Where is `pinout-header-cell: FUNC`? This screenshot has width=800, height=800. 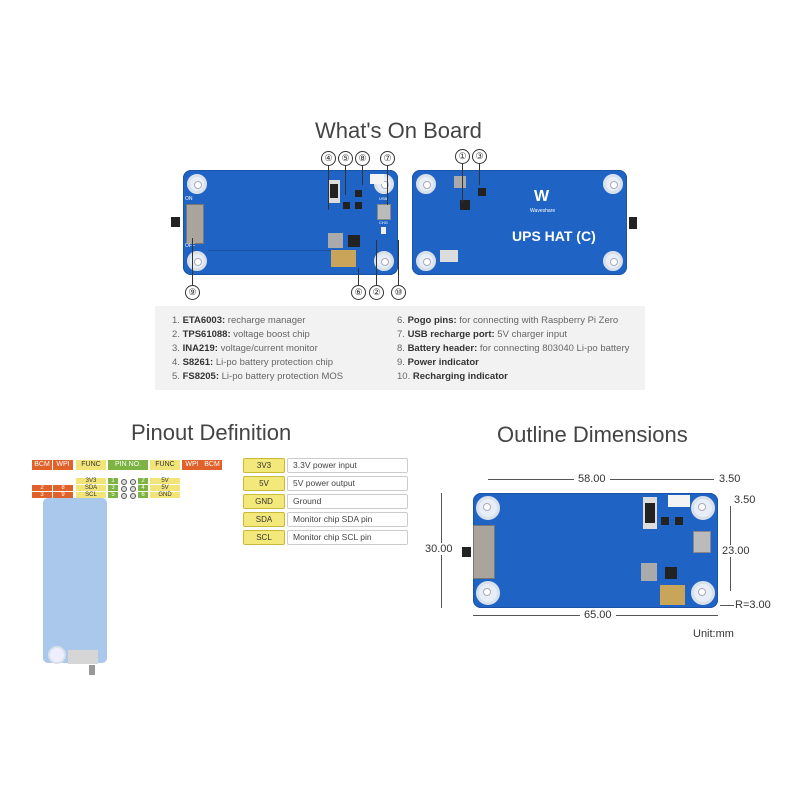 pinout-header-cell: FUNC is located at coordinates (91, 465).